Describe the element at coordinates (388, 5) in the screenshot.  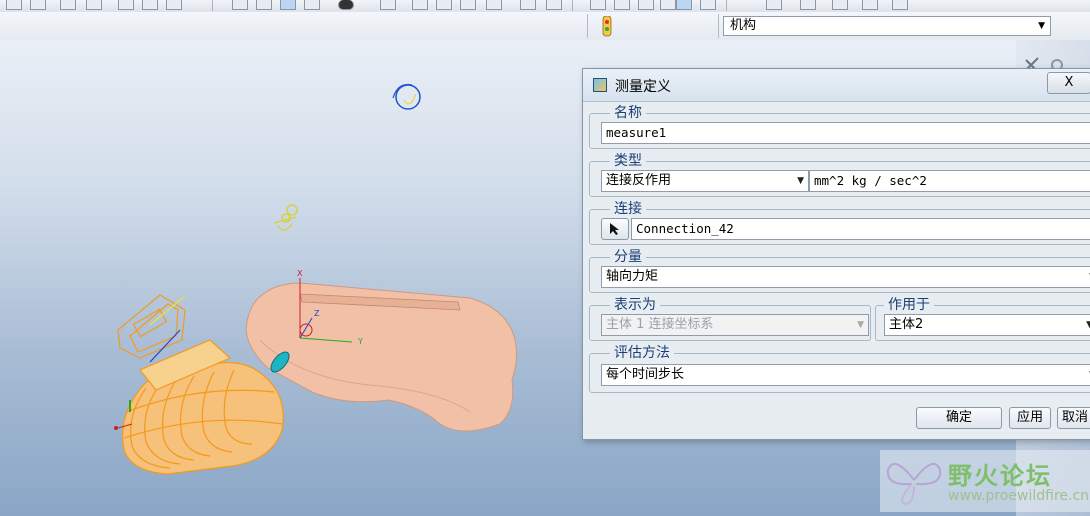
I see `sketch-icon` at that location.